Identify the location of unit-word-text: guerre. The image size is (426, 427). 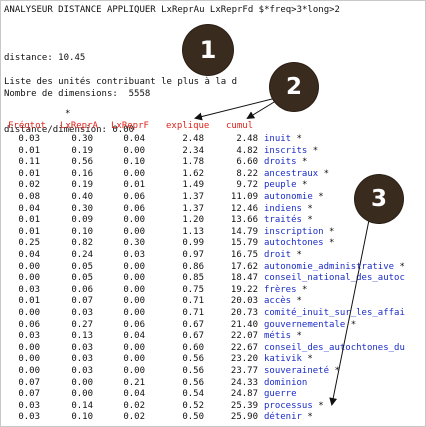
(280, 394).